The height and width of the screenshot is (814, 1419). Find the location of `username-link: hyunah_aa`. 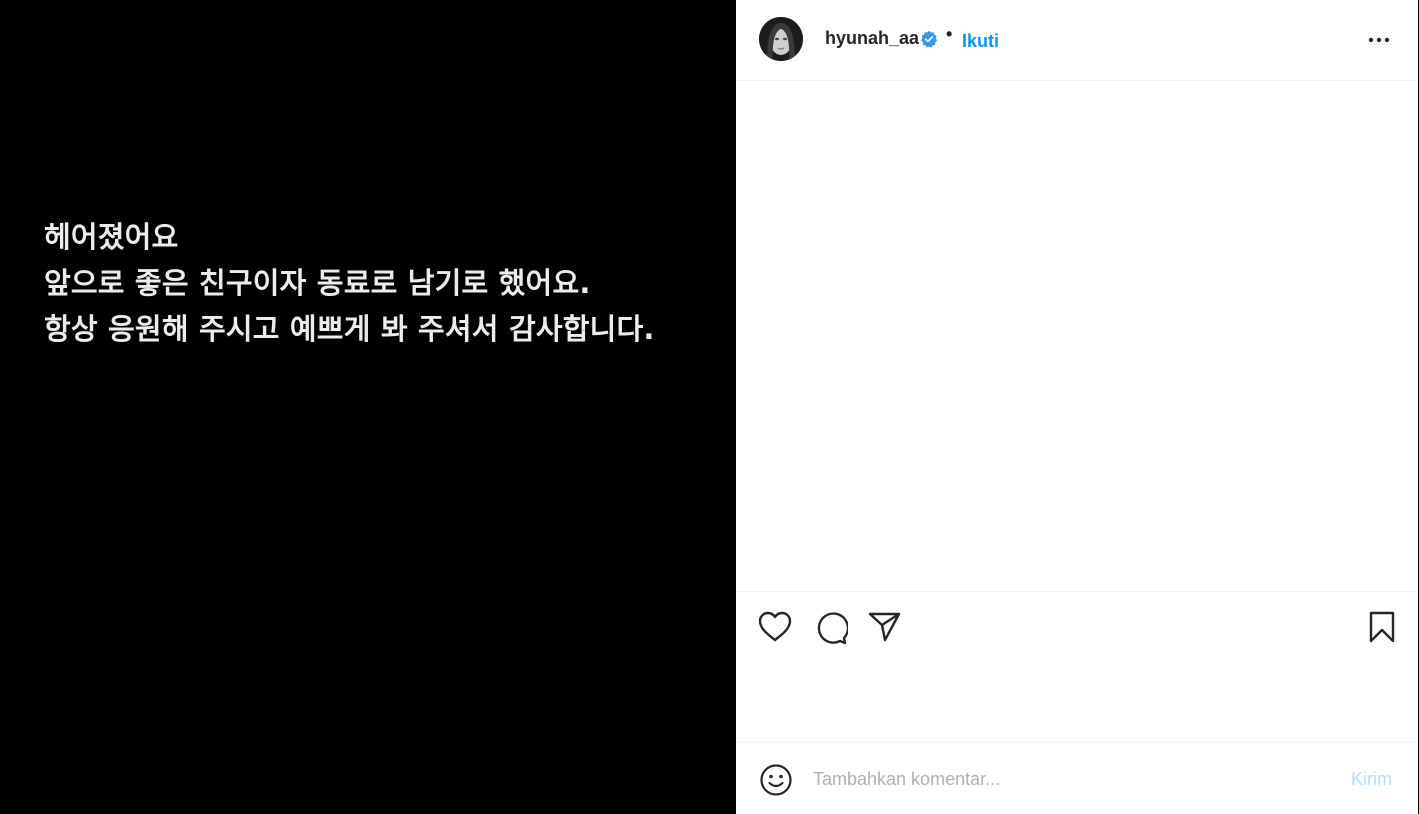

username-link: hyunah_aa is located at coordinates (872, 38).